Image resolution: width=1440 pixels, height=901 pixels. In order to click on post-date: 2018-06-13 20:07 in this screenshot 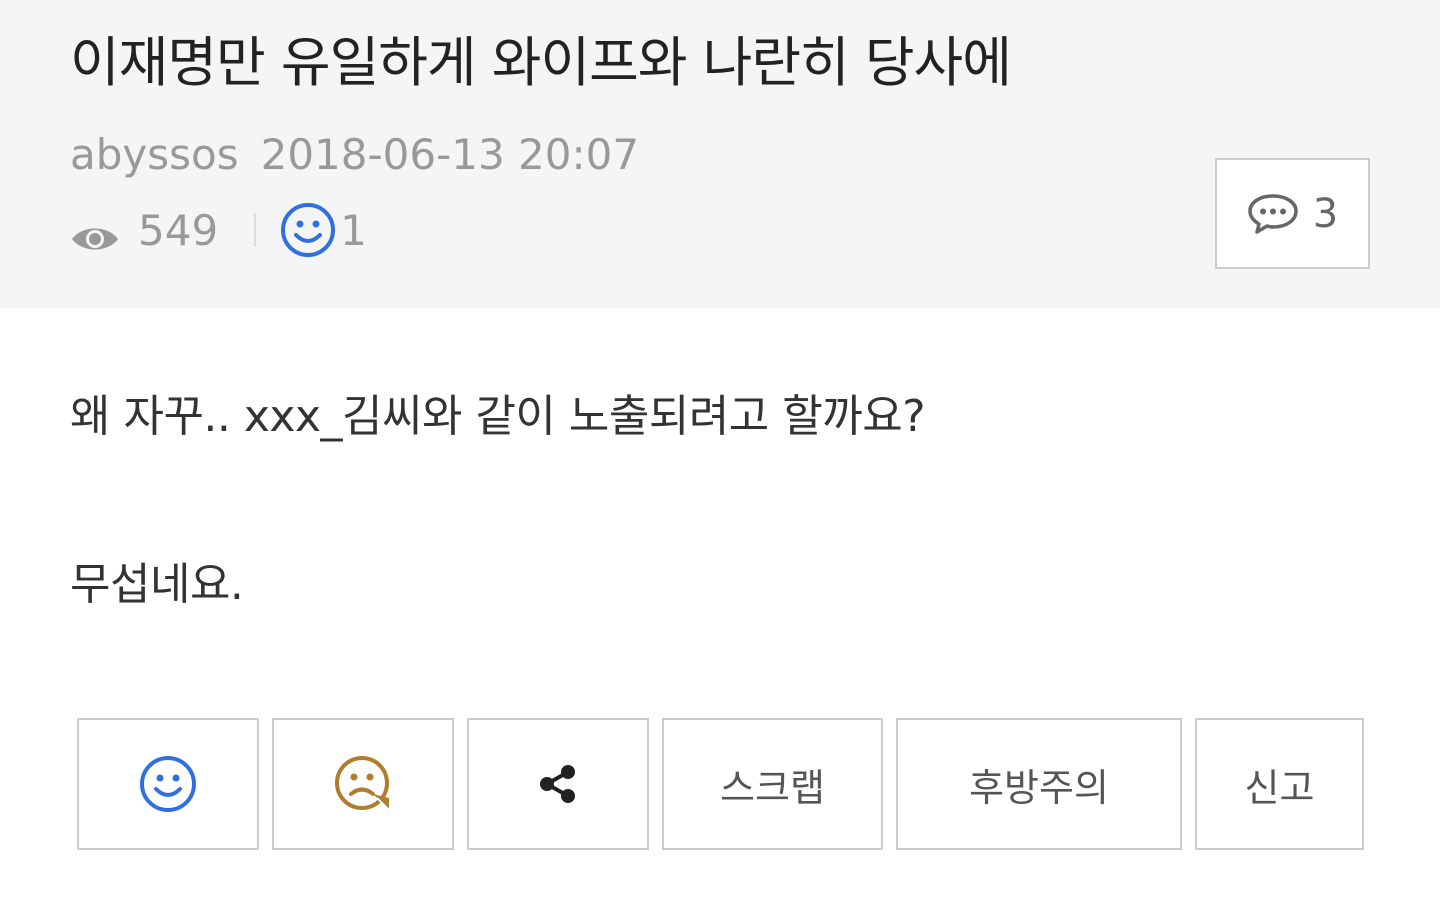, I will do `click(450, 154)`.